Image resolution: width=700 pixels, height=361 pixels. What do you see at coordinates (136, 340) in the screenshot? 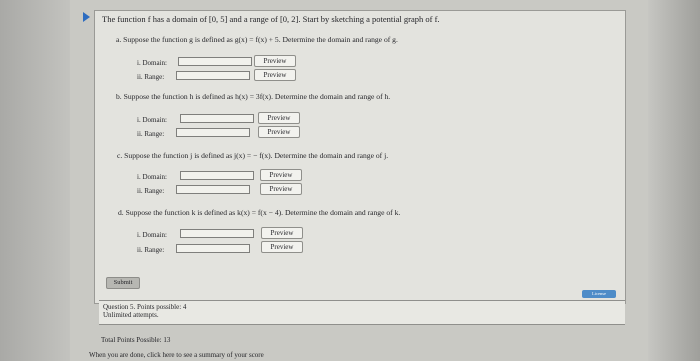
I see `total-points-text: Total Points Possible: 13` at bounding box center [136, 340].